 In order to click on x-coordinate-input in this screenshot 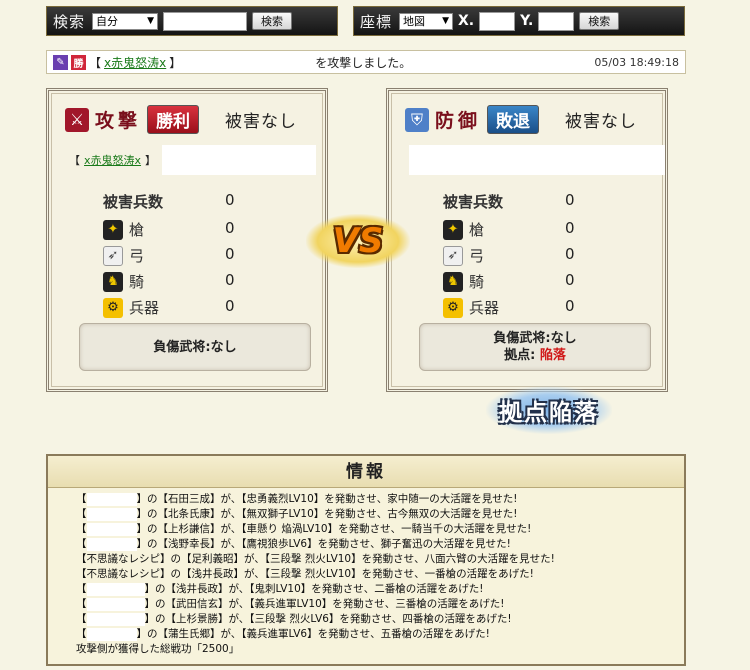, I will do `click(497, 21)`.